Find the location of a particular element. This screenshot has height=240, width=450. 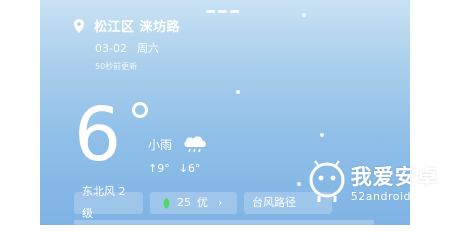

location-name: 松江区 涞坊路 is located at coordinates (137, 27).